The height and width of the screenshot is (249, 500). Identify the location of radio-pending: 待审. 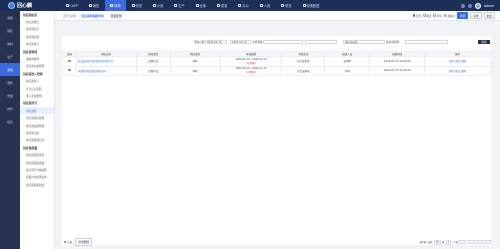
(437, 15).